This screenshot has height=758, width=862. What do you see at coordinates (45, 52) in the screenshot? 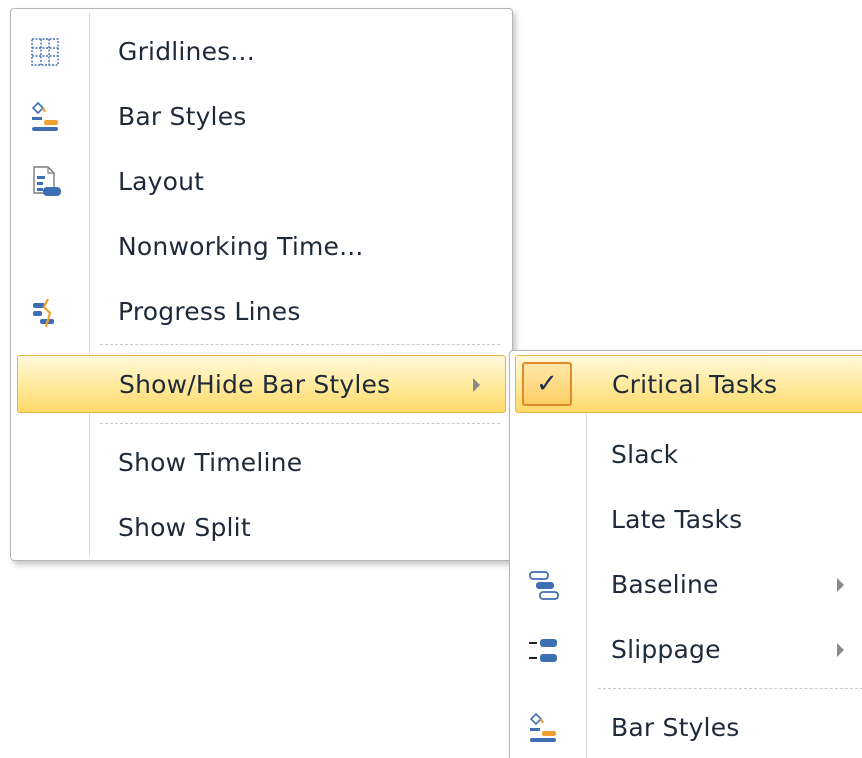
I see `gridlines-icon` at bounding box center [45, 52].